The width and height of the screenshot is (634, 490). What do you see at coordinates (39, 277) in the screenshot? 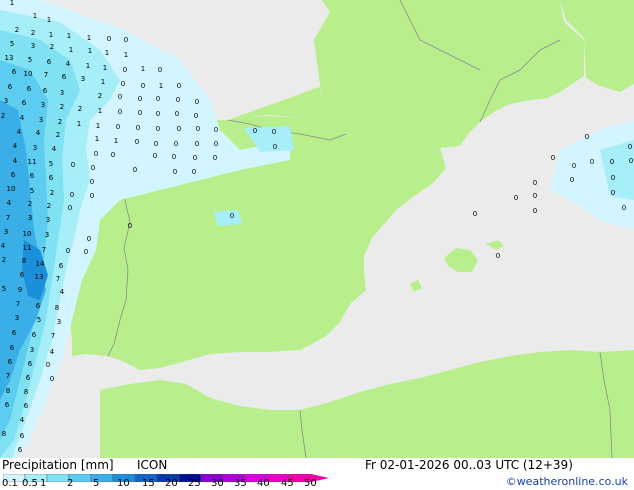
I see `precip-value-label: 13` at bounding box center [39, 277].